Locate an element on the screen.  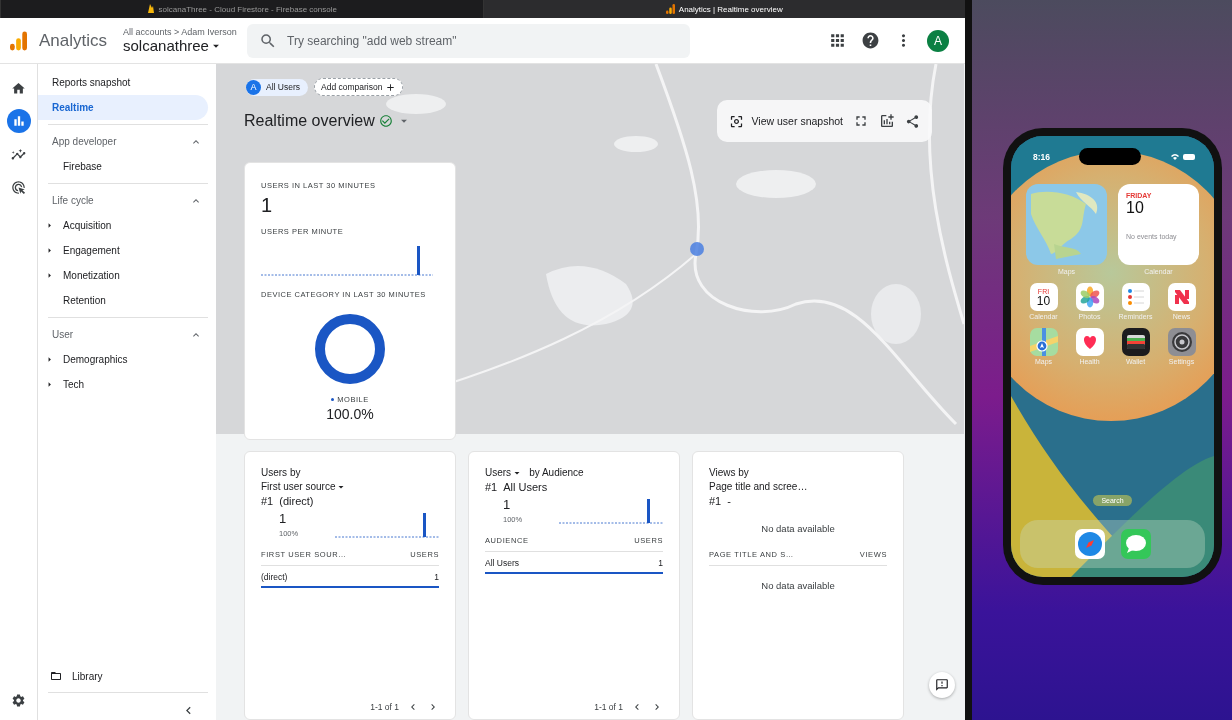
feedback-button is located at coordinates (942, 685).